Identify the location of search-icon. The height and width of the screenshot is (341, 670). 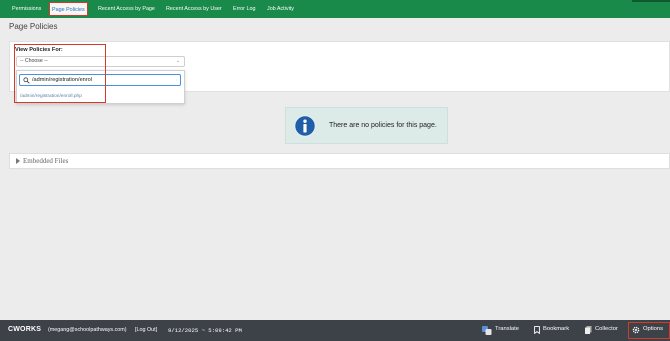
(26, 80).